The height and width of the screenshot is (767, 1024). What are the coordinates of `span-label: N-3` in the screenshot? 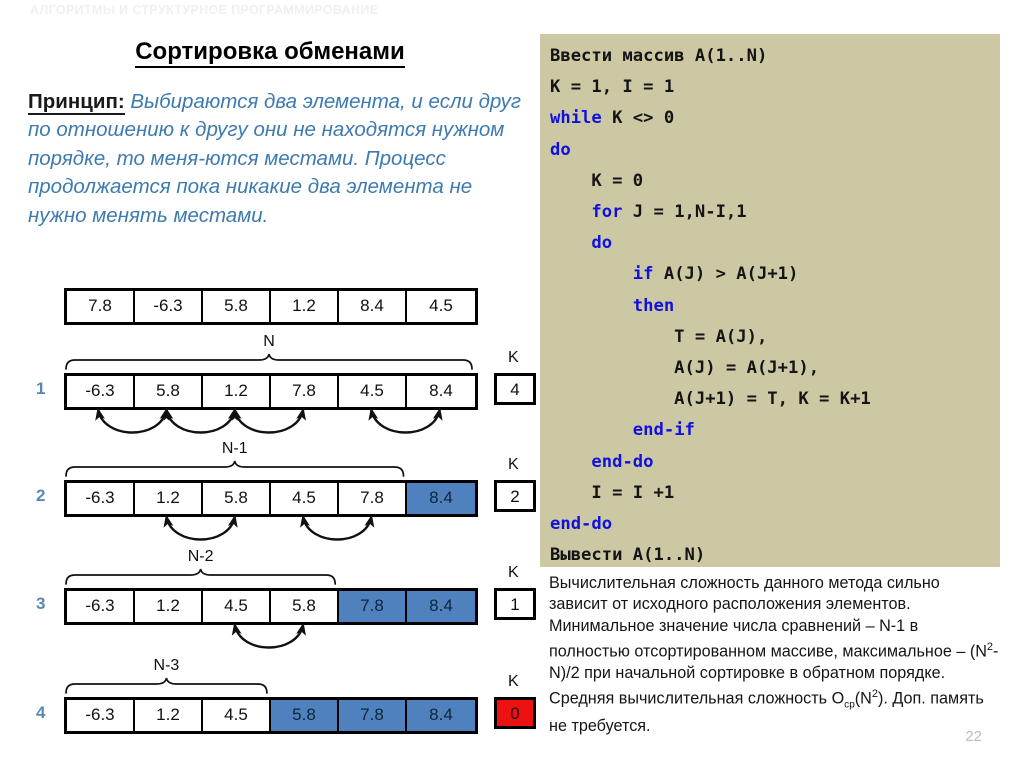 It's located at (166, 665).